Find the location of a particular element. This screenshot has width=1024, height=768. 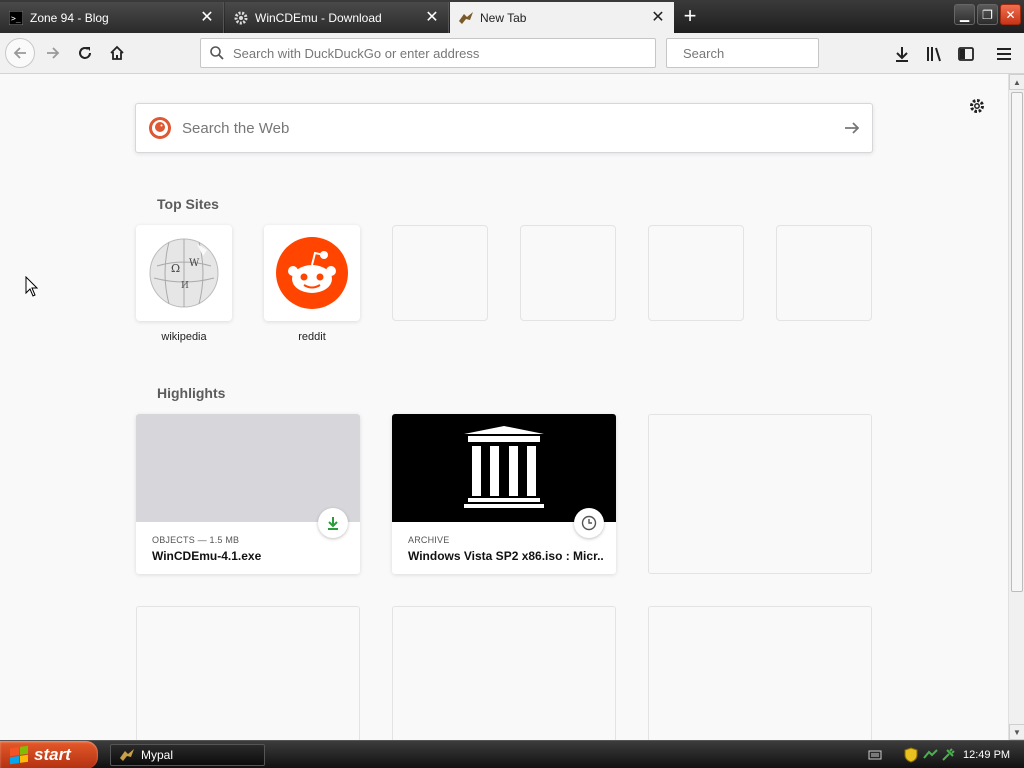

card-meta: ARCHIVE is located at coordinates (429, 540).